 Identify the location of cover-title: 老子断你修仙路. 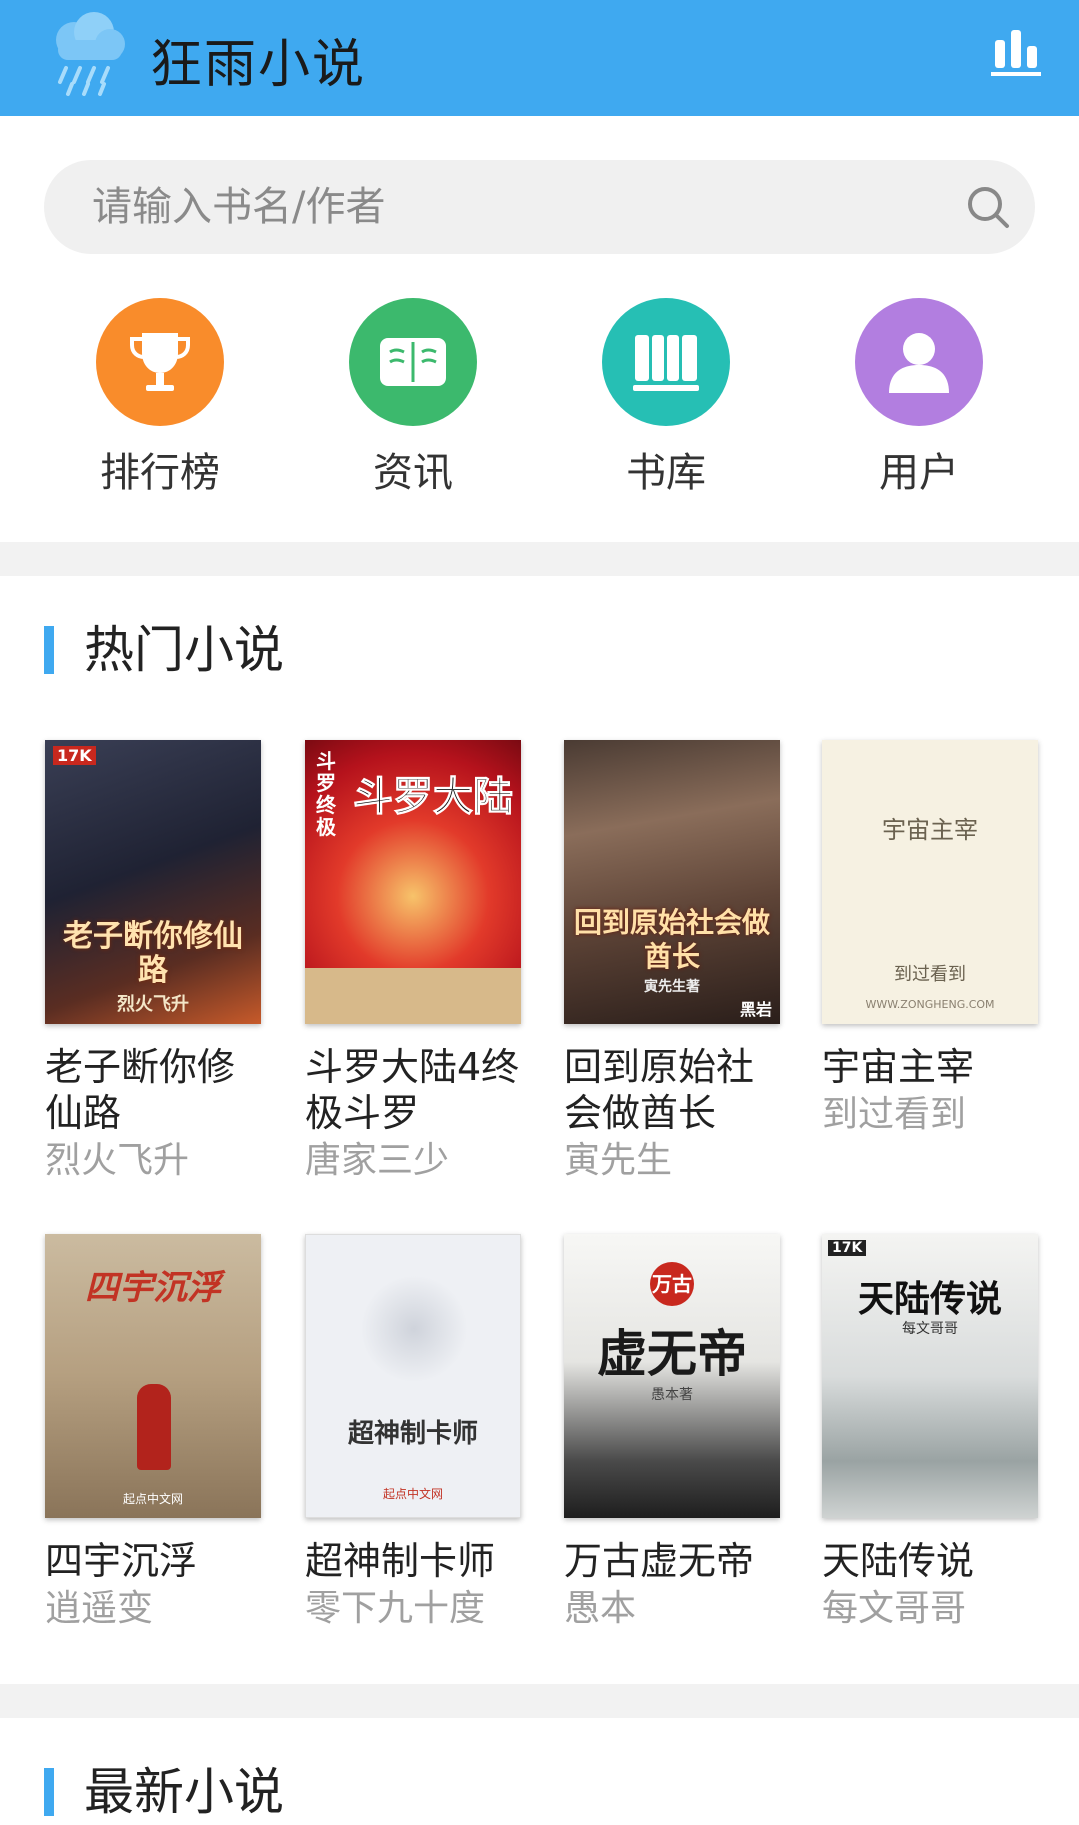
(153, 953).